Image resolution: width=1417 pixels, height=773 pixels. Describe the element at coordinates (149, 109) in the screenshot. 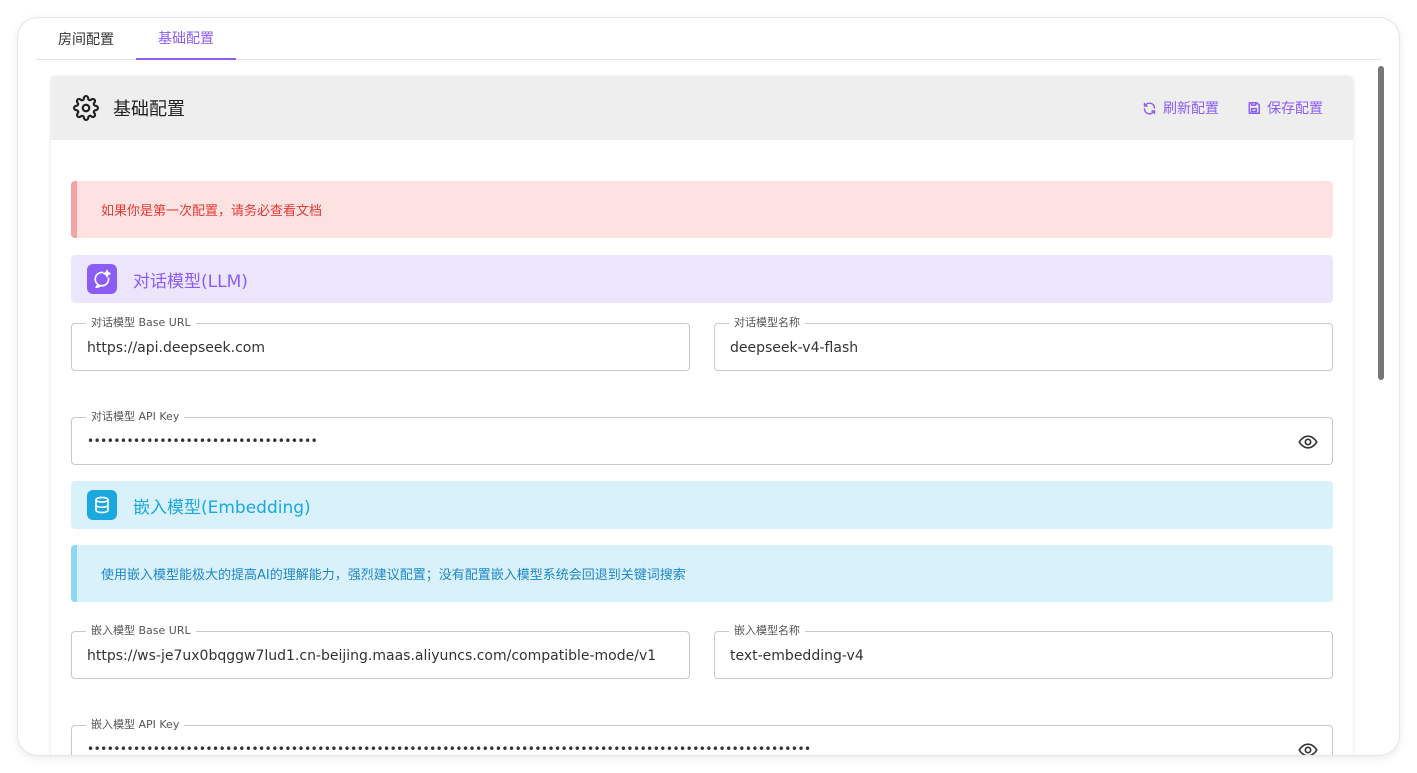

I see `card-title: 基础配置` at that location.